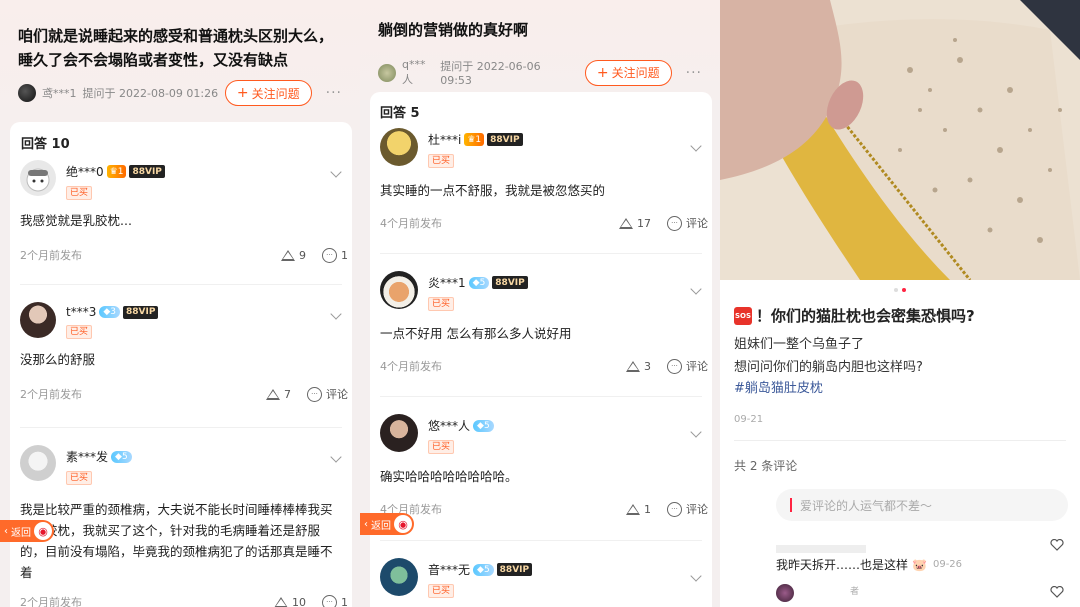 The image size is (1080, 607). Describe the element at coordinates (791, 505) in the screenshot. I see `caret` at that location.